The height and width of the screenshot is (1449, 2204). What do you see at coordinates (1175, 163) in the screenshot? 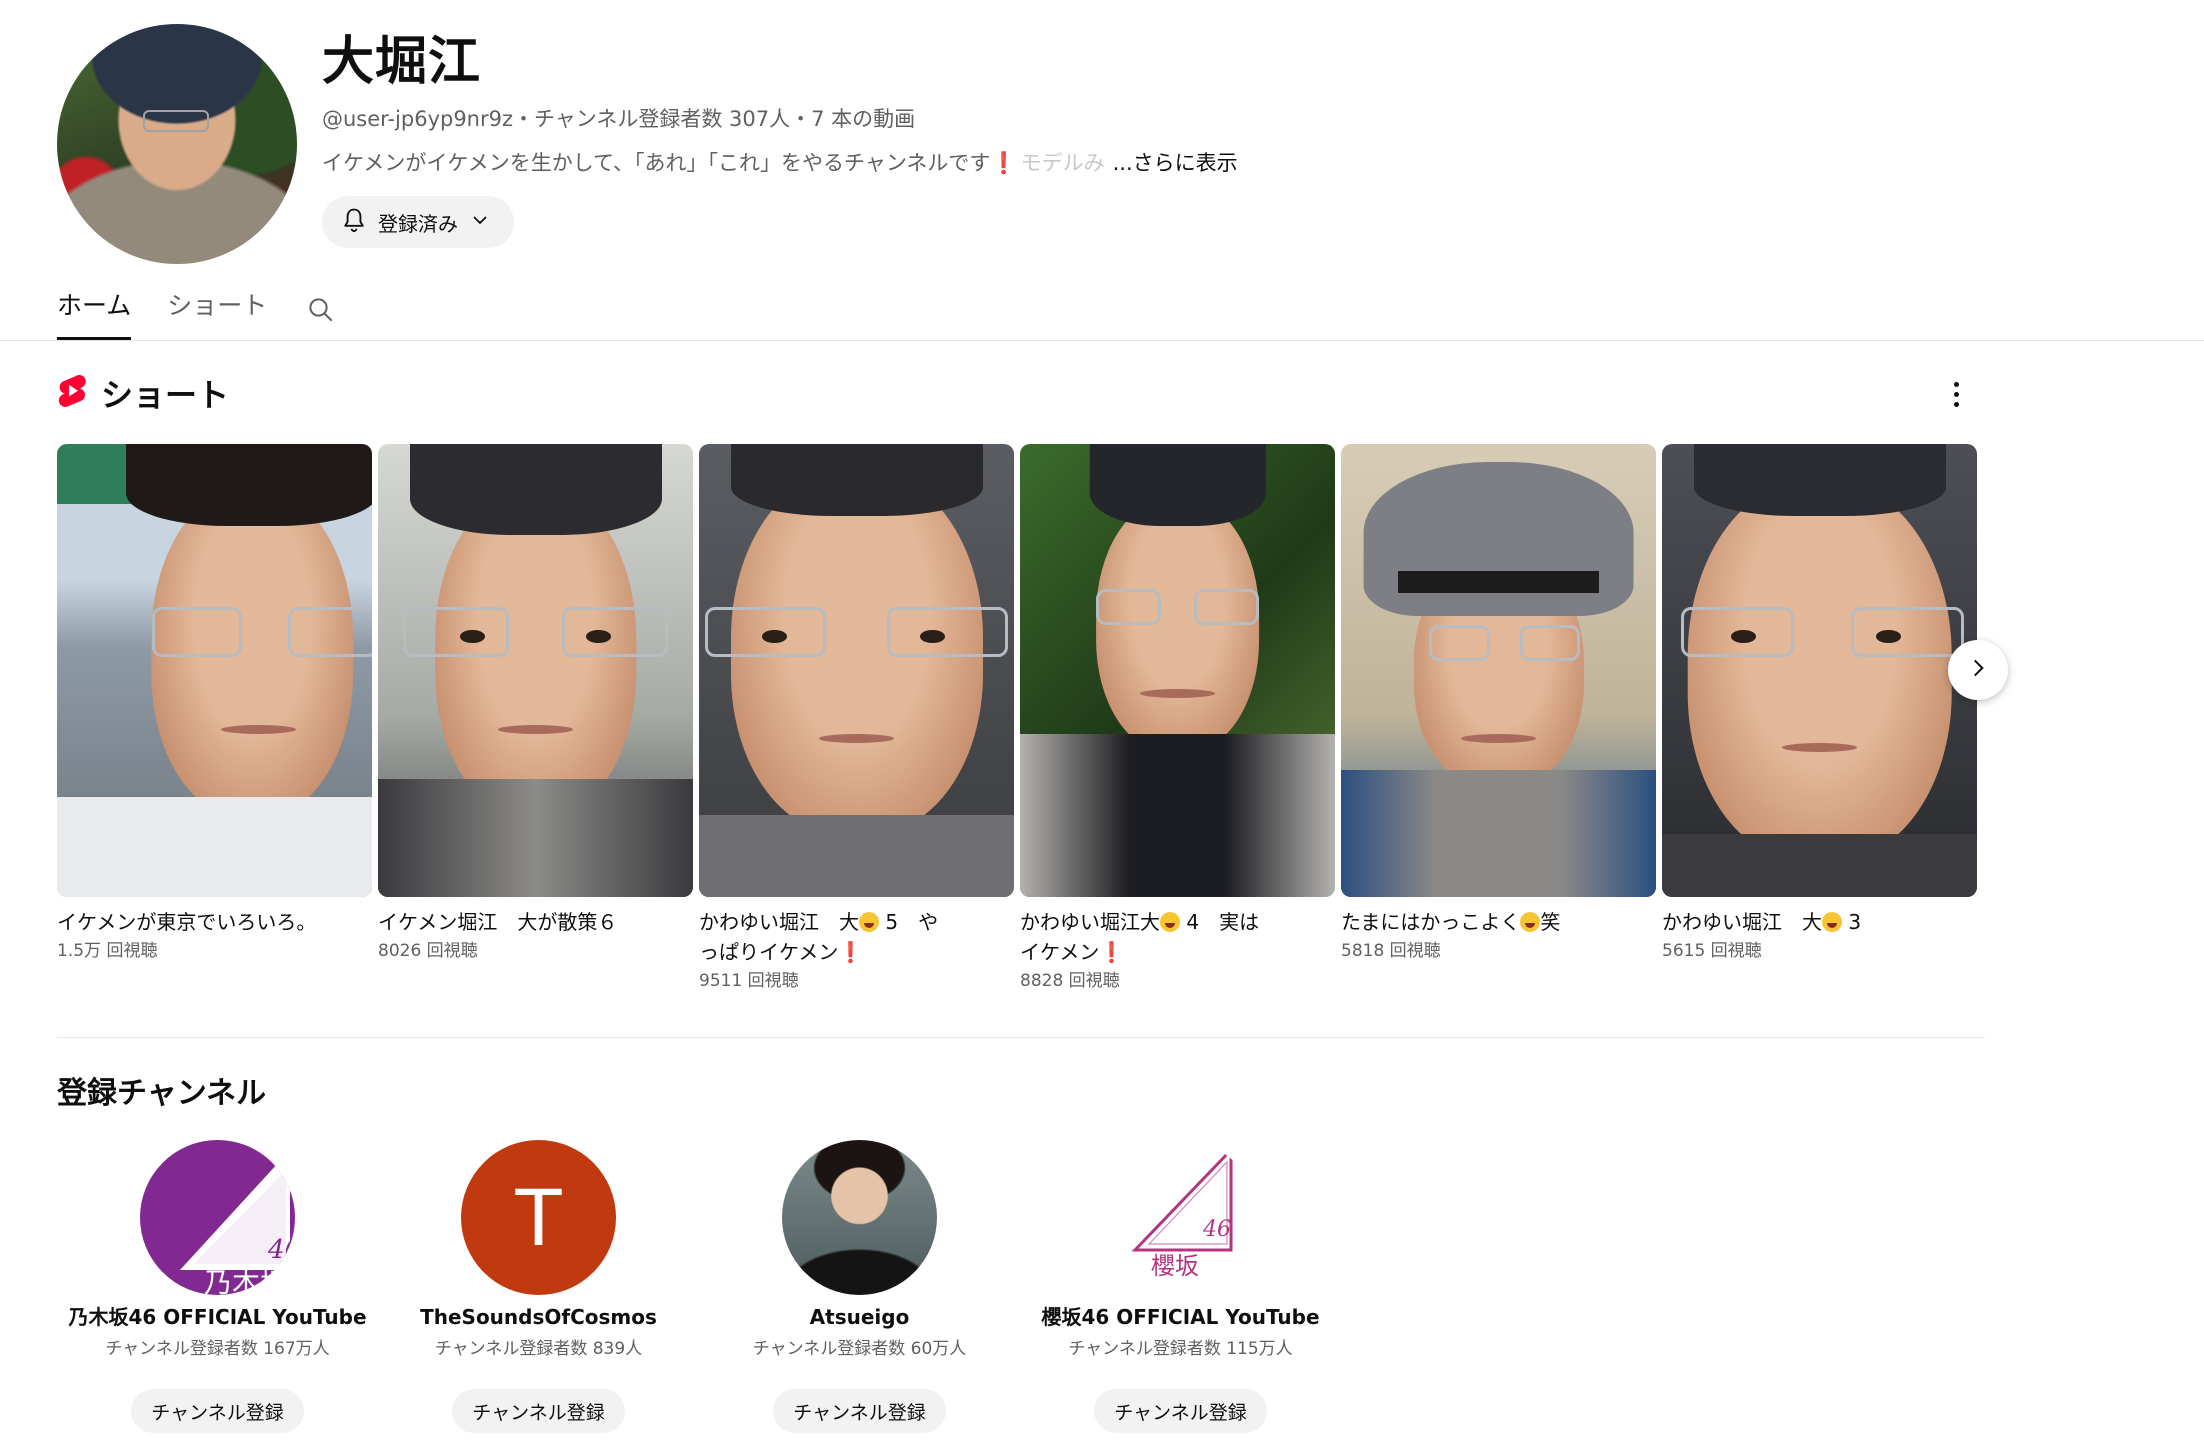
I see `show-more-link: ...さらに表示` at bounding box center [1175, 163].